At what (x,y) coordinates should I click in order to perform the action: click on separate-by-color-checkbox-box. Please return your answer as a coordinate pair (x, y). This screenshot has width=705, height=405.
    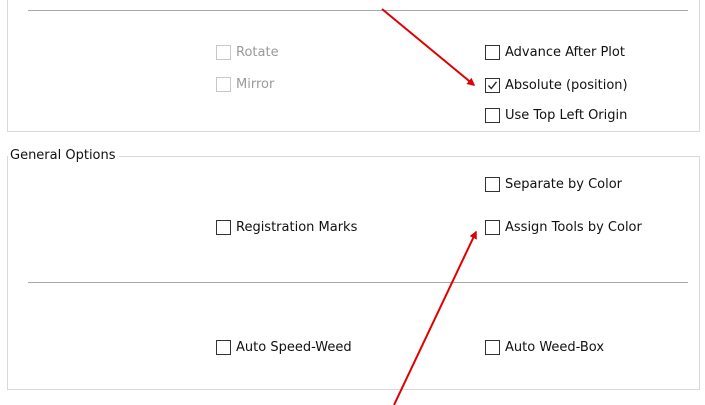
    Looking at the image, I should click on (492, 184).